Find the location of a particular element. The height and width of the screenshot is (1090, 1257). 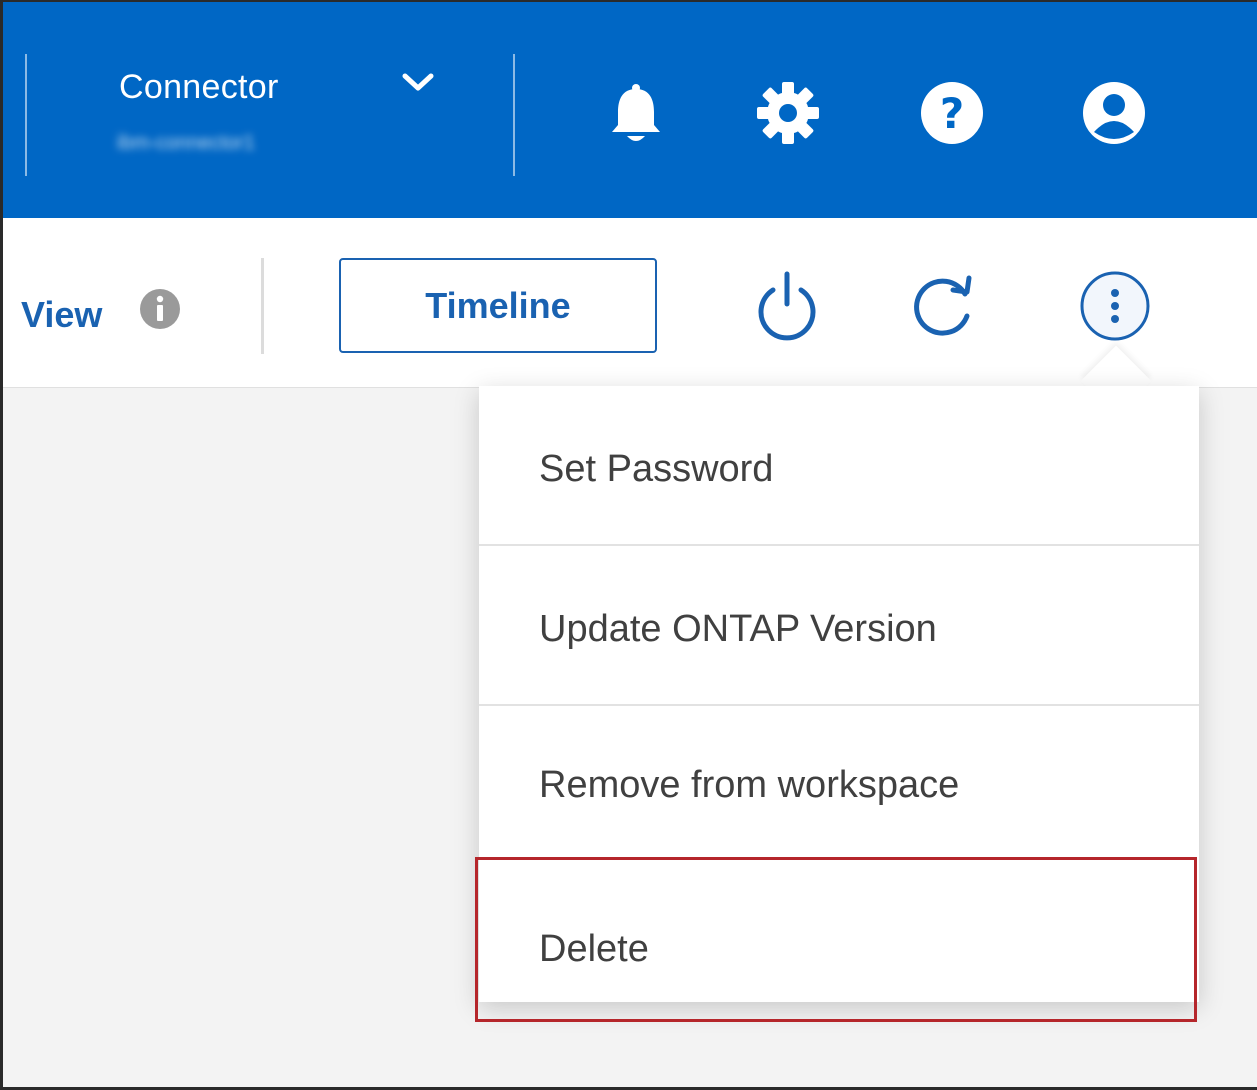

menu-item-delete: Delete is located at coordinates (839, 949).